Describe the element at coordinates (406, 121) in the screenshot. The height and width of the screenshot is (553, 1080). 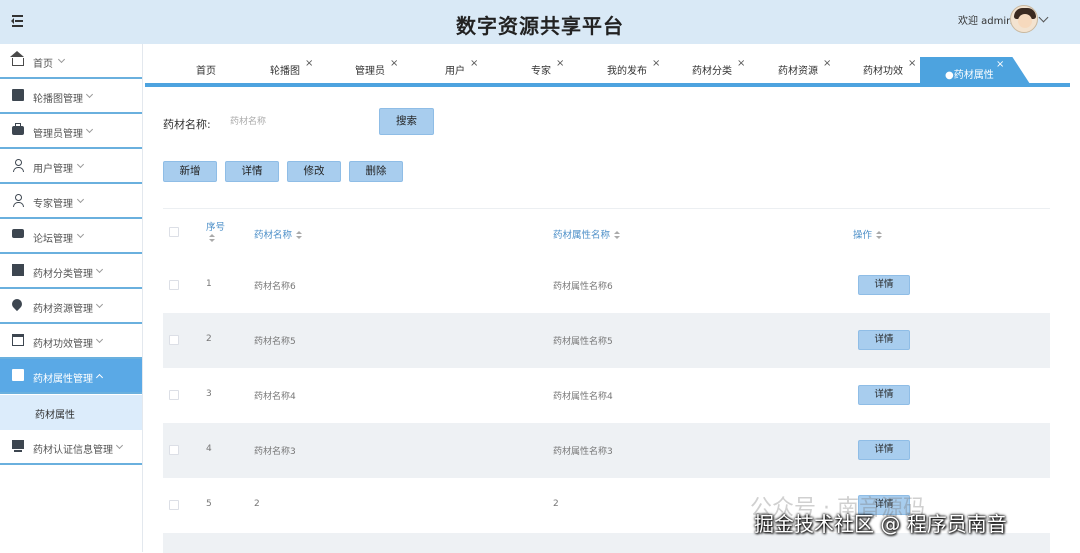
I see `search-button: 搜索` at that location.